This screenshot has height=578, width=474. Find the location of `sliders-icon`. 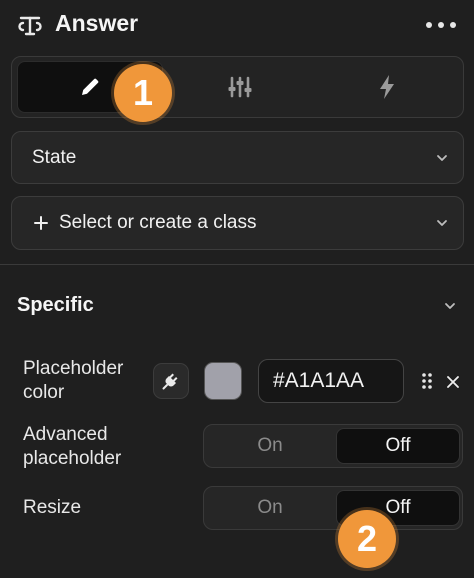

sliders-icon is located at coordinates (240, 87).